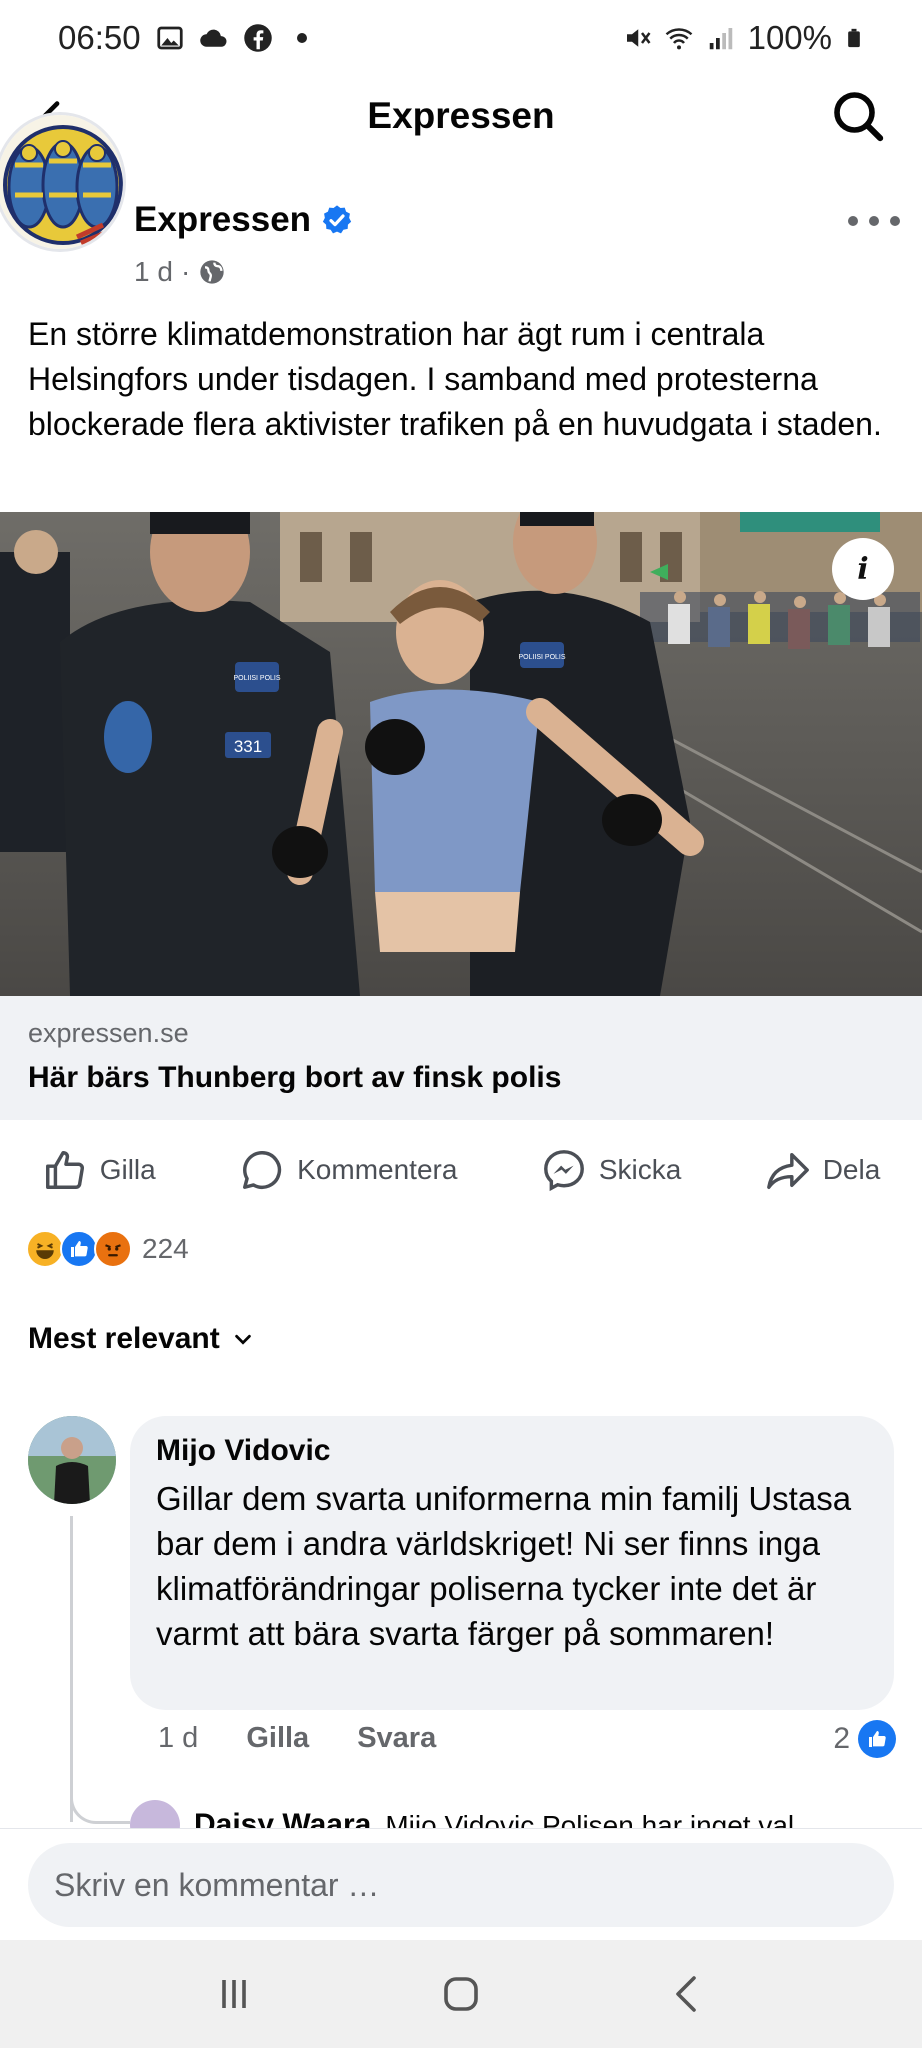  I want to click on wifi-icon, so click(678, 39).